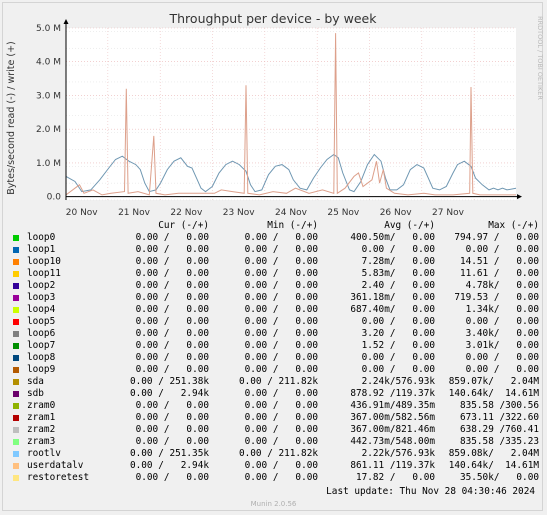 The width and height of the screenshot is (547, 515). Describe the element at coordinates (398, 261) in the screenshot. I see `legend-avg-value: 7.28m/ 0.00` at that location.